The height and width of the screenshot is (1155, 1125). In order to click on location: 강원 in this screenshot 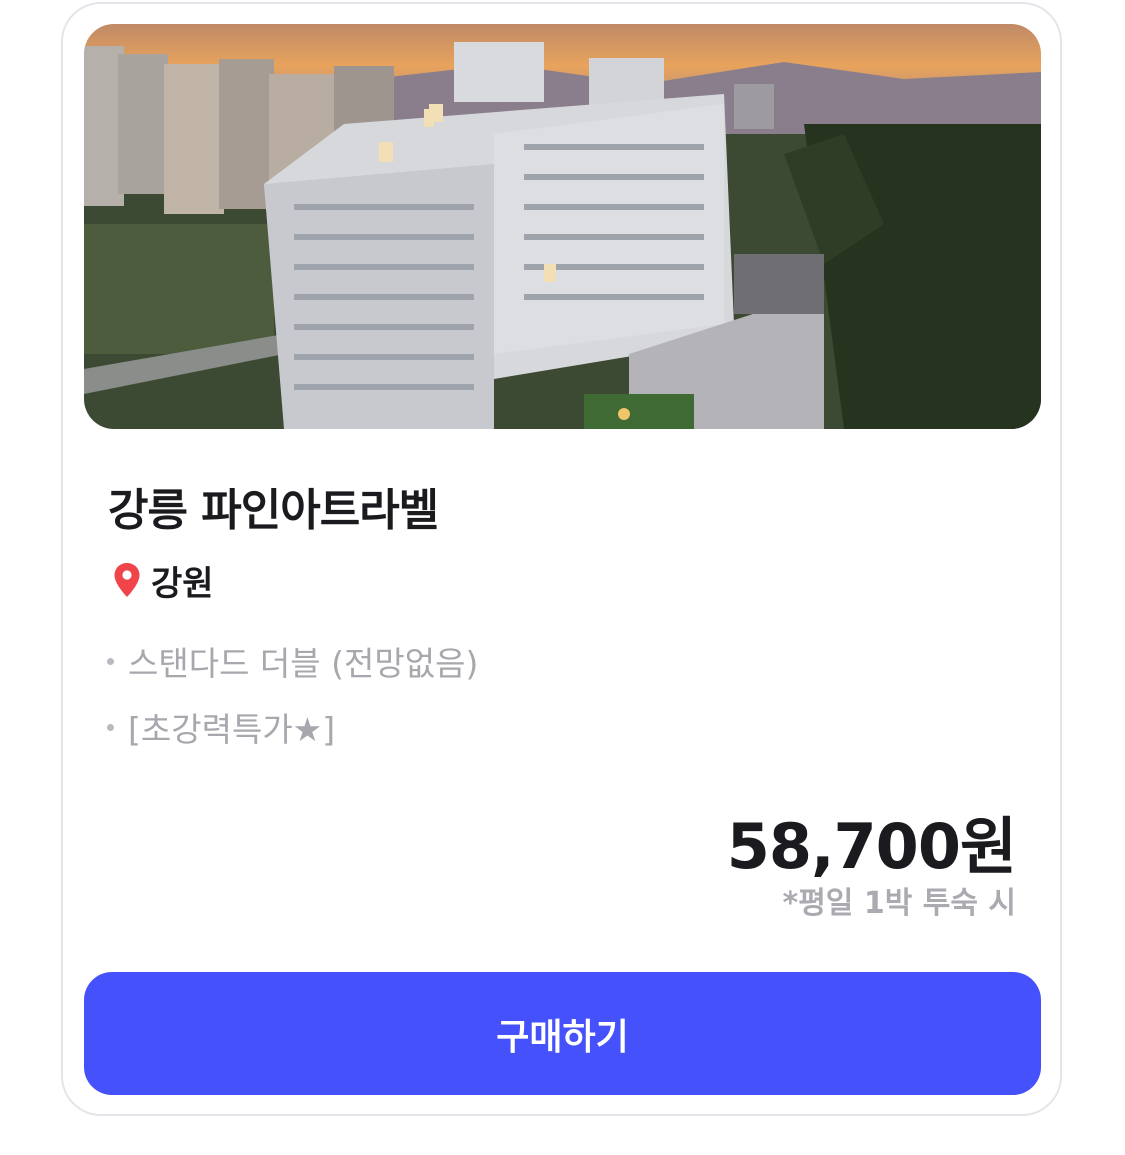, I will do `click(163, 581)`.